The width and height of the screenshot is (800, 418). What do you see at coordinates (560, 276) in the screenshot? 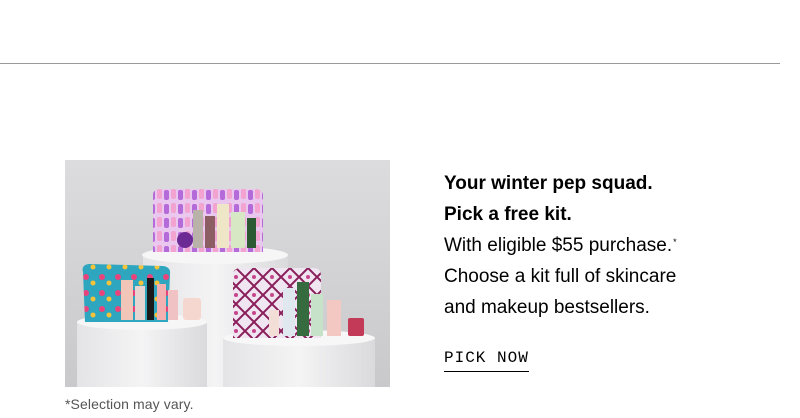
I see `body-line-2: Choose a kit full of skincare` at bounding box center [560, 276].